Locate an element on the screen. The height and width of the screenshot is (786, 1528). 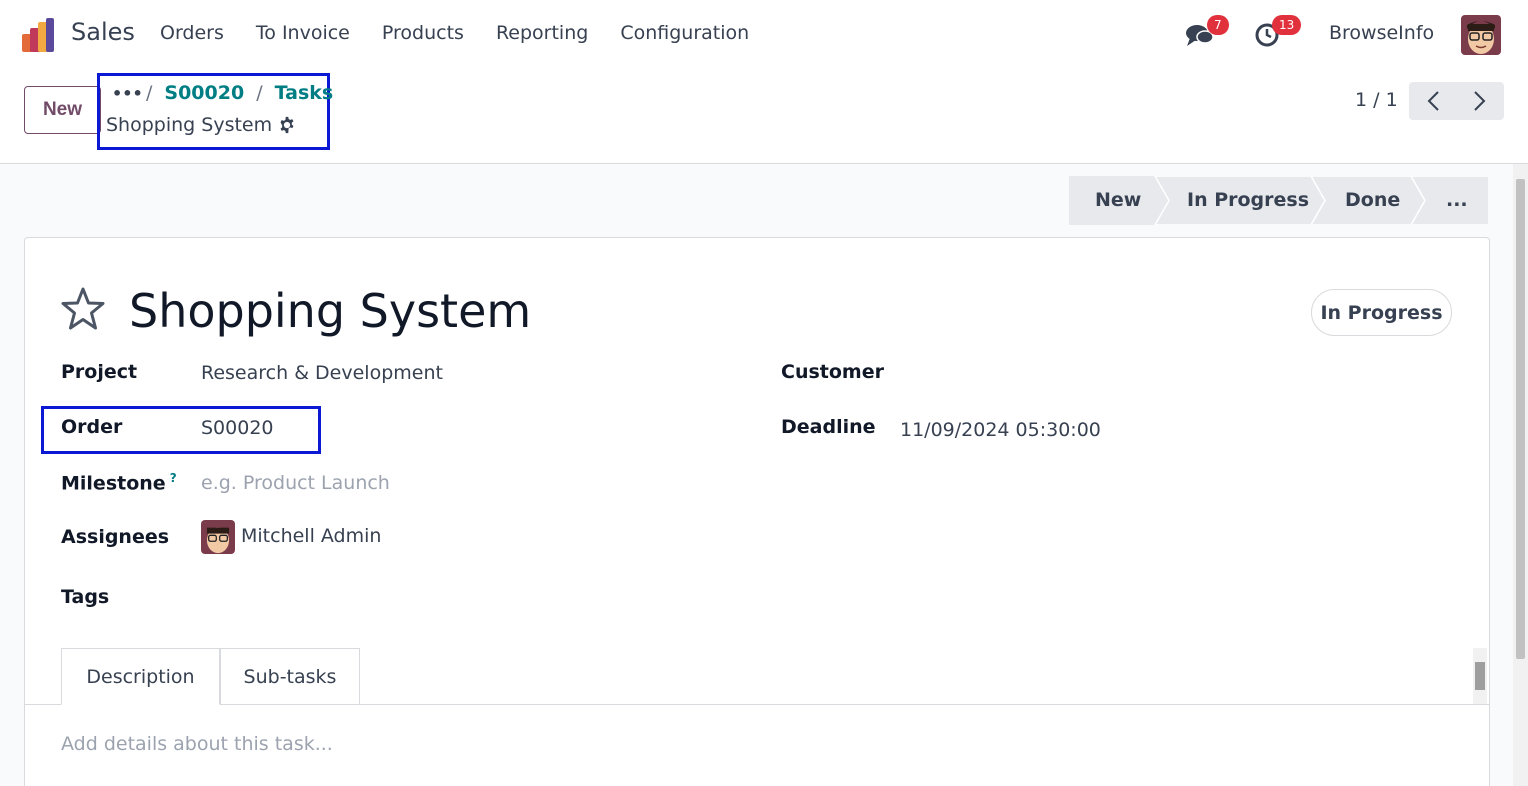
pager-buttons is located at coordinates (1456, 101).